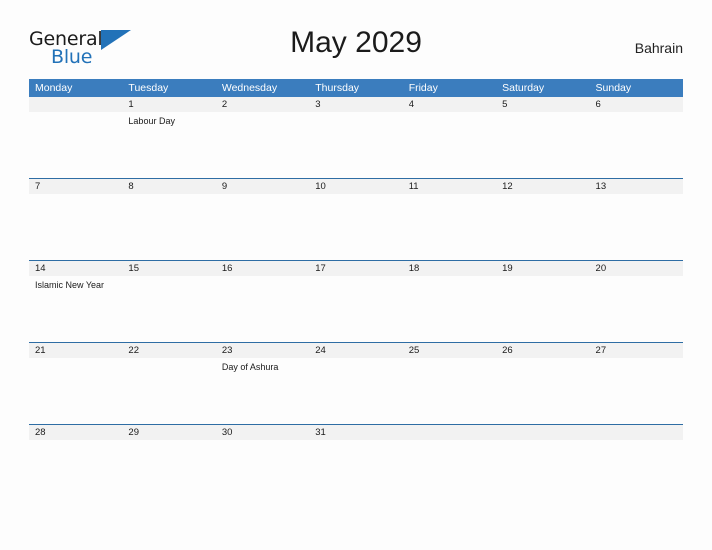  Describe the element at coordinates (449, 350) in the screenshot. I see `day-number: 25` at that location.